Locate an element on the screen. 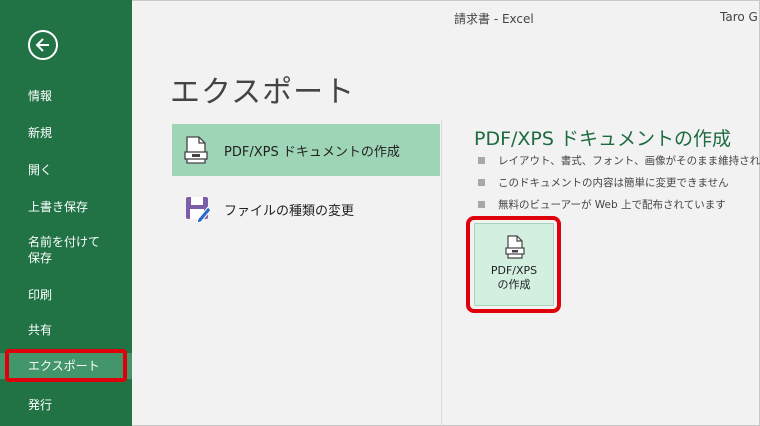 This screenshot has width=760, height=426. sidebar-item-open: 開く is located at coordinates (66, 170).